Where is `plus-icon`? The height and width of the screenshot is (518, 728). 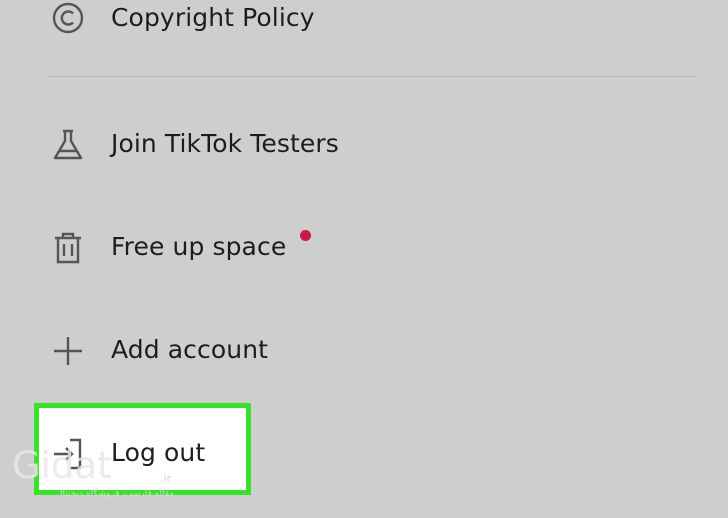
plus-icon is located at coordinates (68, 351).